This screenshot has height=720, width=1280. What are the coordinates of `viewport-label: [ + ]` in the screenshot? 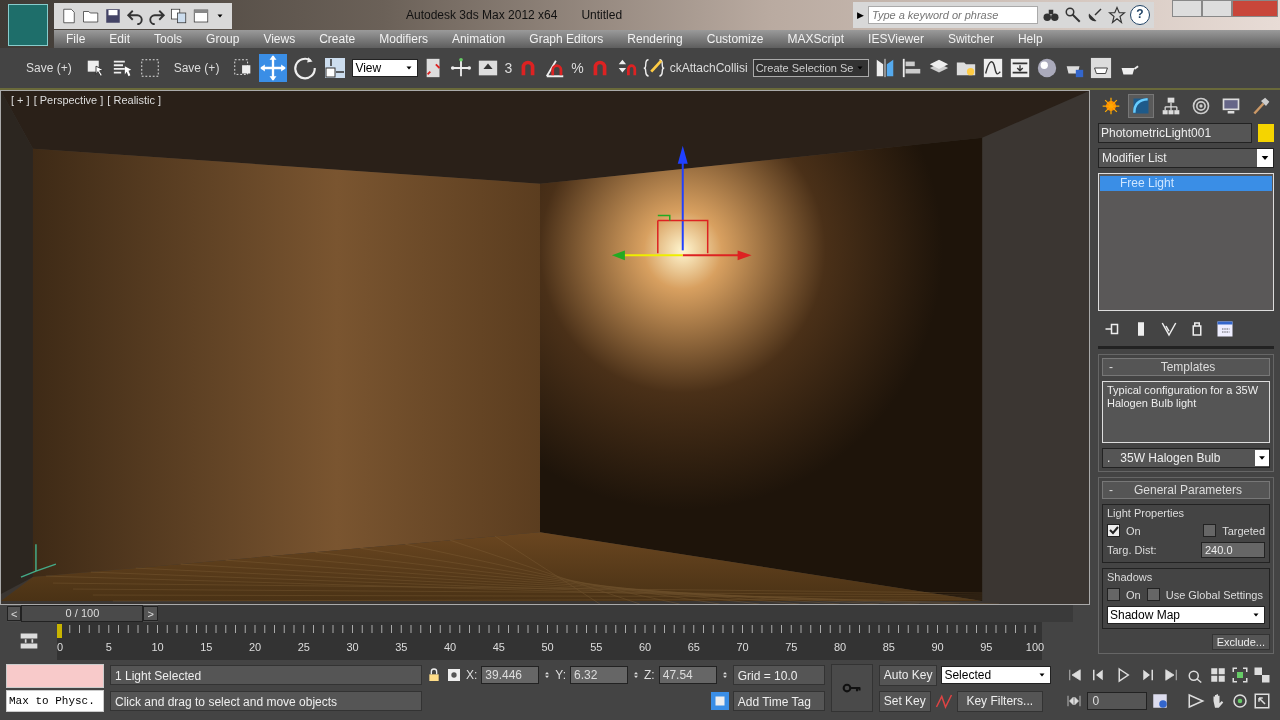 It's located at (20, 100).